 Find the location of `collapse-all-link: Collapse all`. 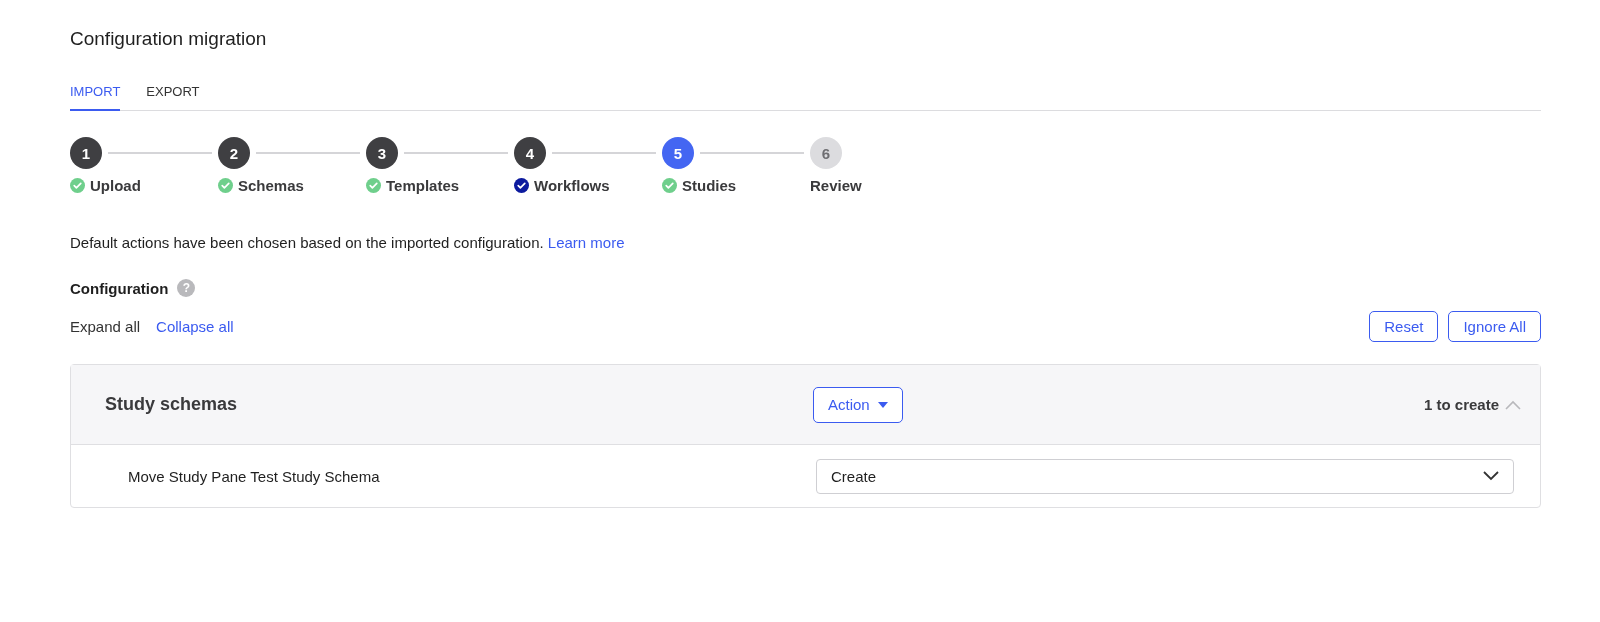

collapse-all-link: Collapse all is located at coordinates (195, 326).